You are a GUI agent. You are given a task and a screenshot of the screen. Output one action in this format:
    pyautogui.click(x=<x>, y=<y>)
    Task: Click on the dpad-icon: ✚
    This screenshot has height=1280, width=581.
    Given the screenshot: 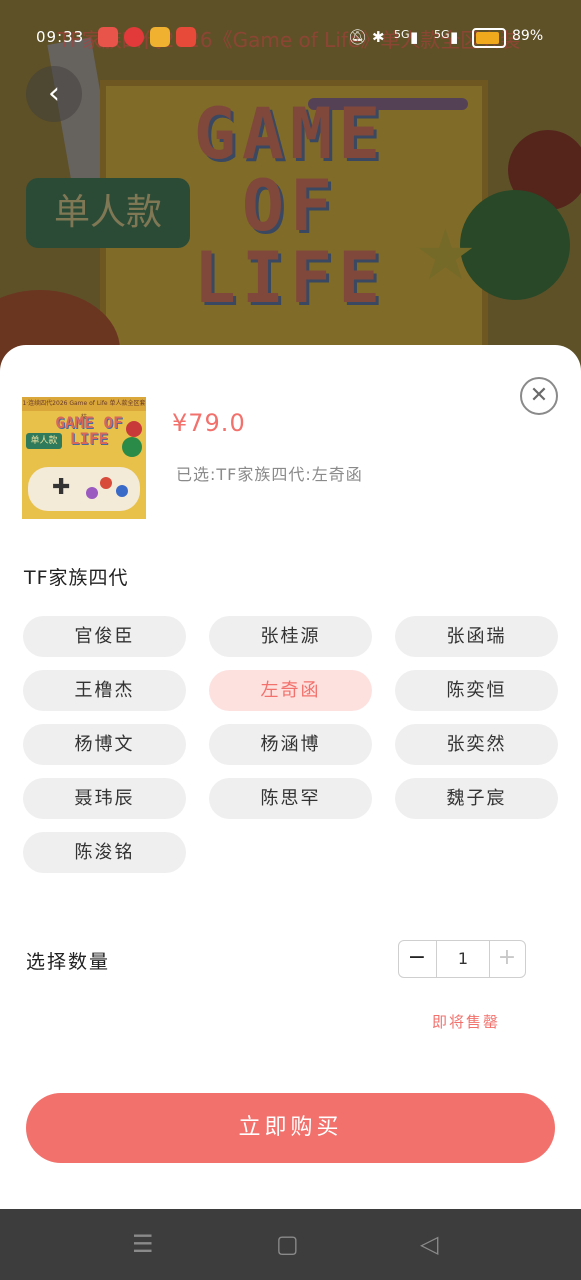 What is the action you would take?
    pyautogui.click(x=61, y=487)
    